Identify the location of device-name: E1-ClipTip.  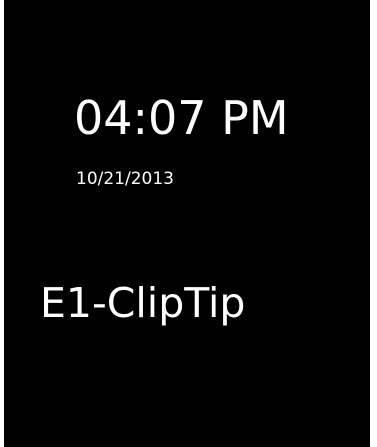
(143, 303).